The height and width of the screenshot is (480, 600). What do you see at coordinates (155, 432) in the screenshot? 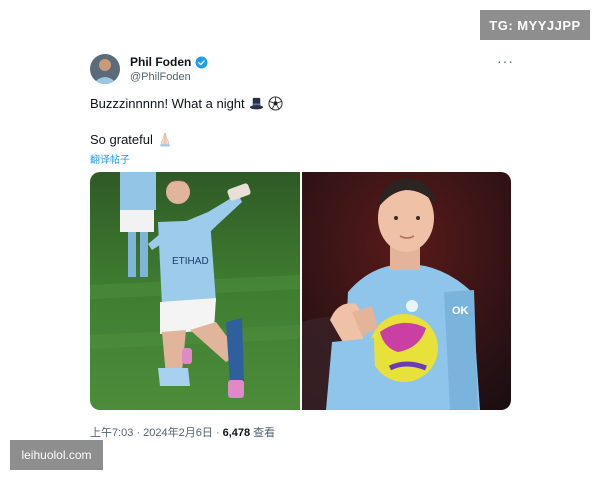
I see `timestamp: 上午7:03 · 2024年2月6日 ·` at bounding box center [155, 432].